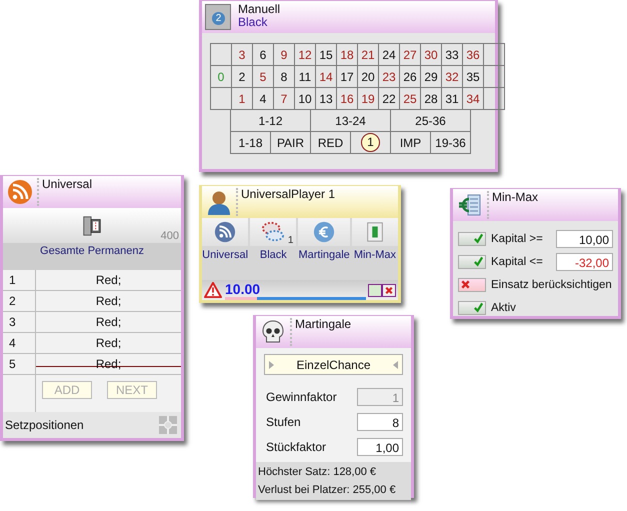 This screenshot has height=511, width=627. I want to click on euro-ruler-icon, so click(472, 205).